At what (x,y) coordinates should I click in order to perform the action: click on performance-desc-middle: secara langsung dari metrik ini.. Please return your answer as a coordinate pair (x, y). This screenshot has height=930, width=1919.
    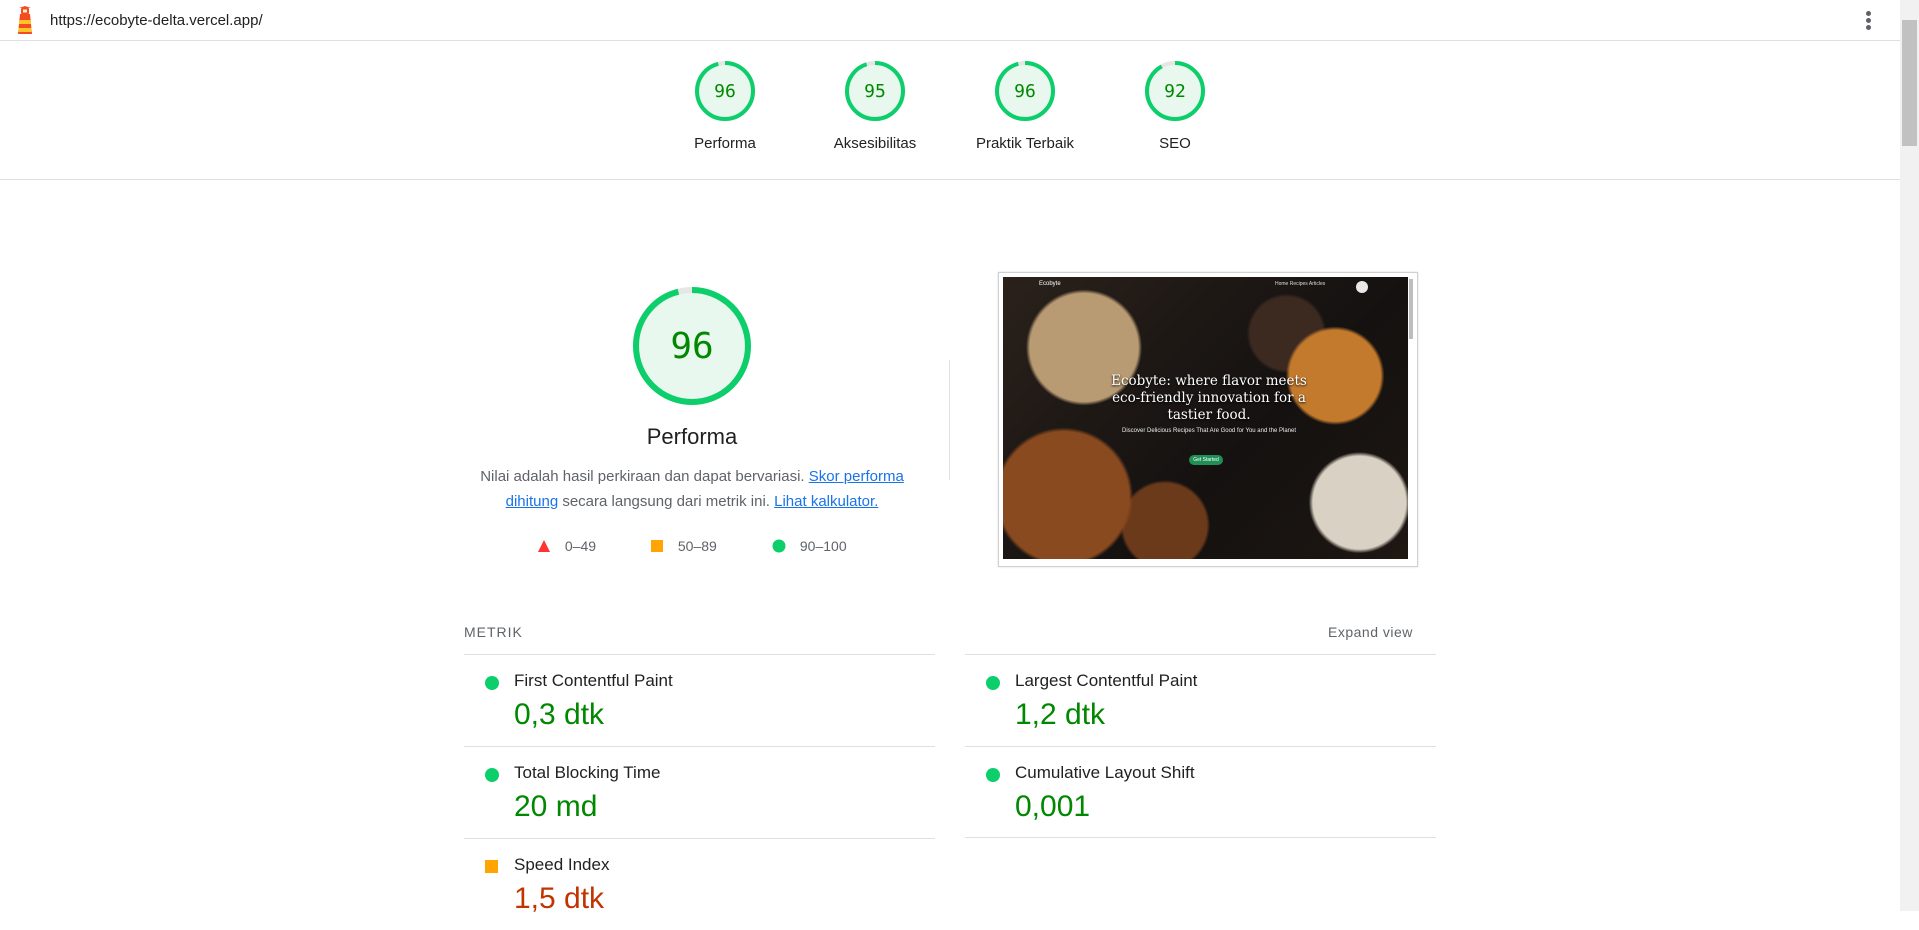
    Looking at the image, I should click on (666, 501).